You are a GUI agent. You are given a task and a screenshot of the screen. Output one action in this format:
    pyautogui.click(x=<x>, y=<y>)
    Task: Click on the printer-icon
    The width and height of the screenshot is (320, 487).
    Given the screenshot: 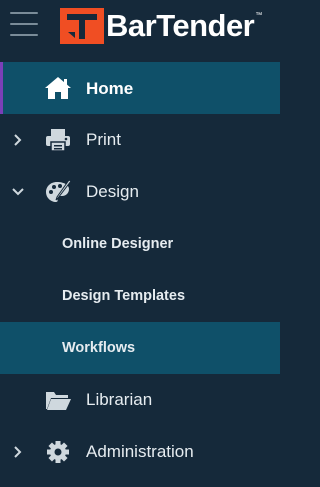 What is the action you would take?
    pyautogui.click(x=58, y=140)
    